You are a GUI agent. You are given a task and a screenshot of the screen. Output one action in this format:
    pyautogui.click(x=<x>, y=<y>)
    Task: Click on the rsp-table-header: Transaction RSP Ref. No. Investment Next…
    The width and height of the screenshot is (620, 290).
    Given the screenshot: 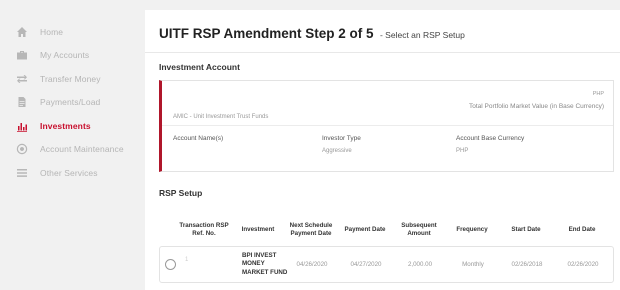 What is the action you would take?
    pyautogui.click(x=386, y=230)
    